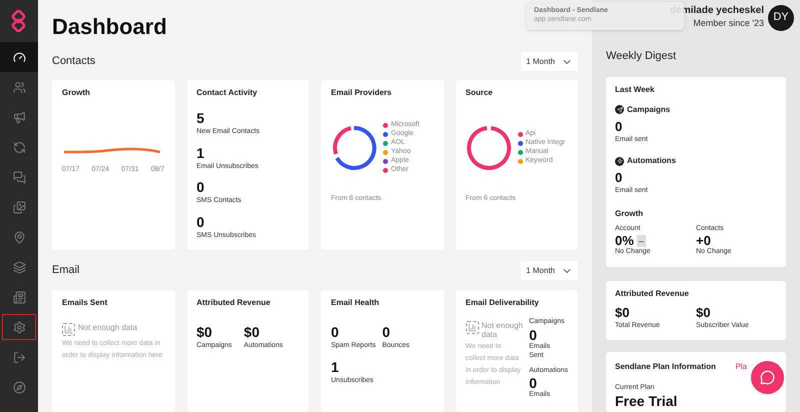 The width and height of the screenshot is (800, 412). I want to click on card-title: Emails Sent, so click(85, 303).